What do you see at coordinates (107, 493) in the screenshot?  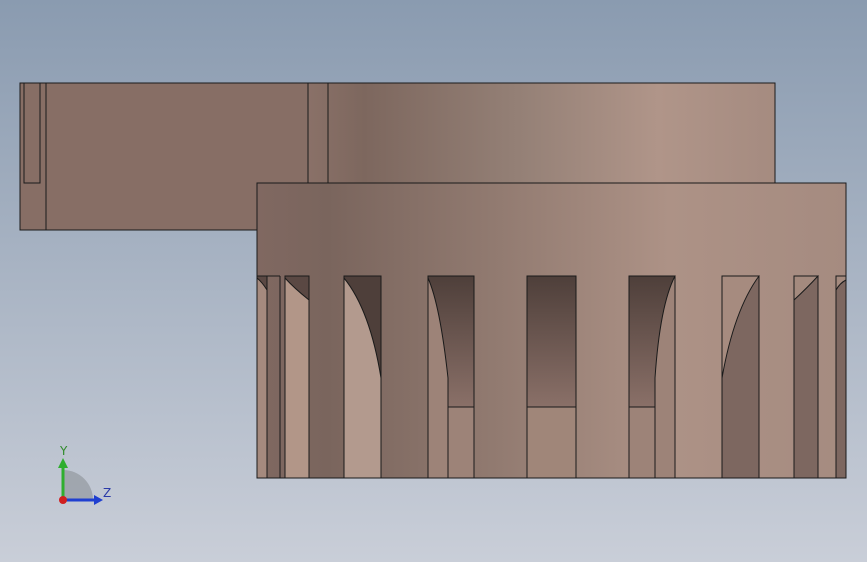 I see `z-axis-label: Z` at bounding box center [107, 493].